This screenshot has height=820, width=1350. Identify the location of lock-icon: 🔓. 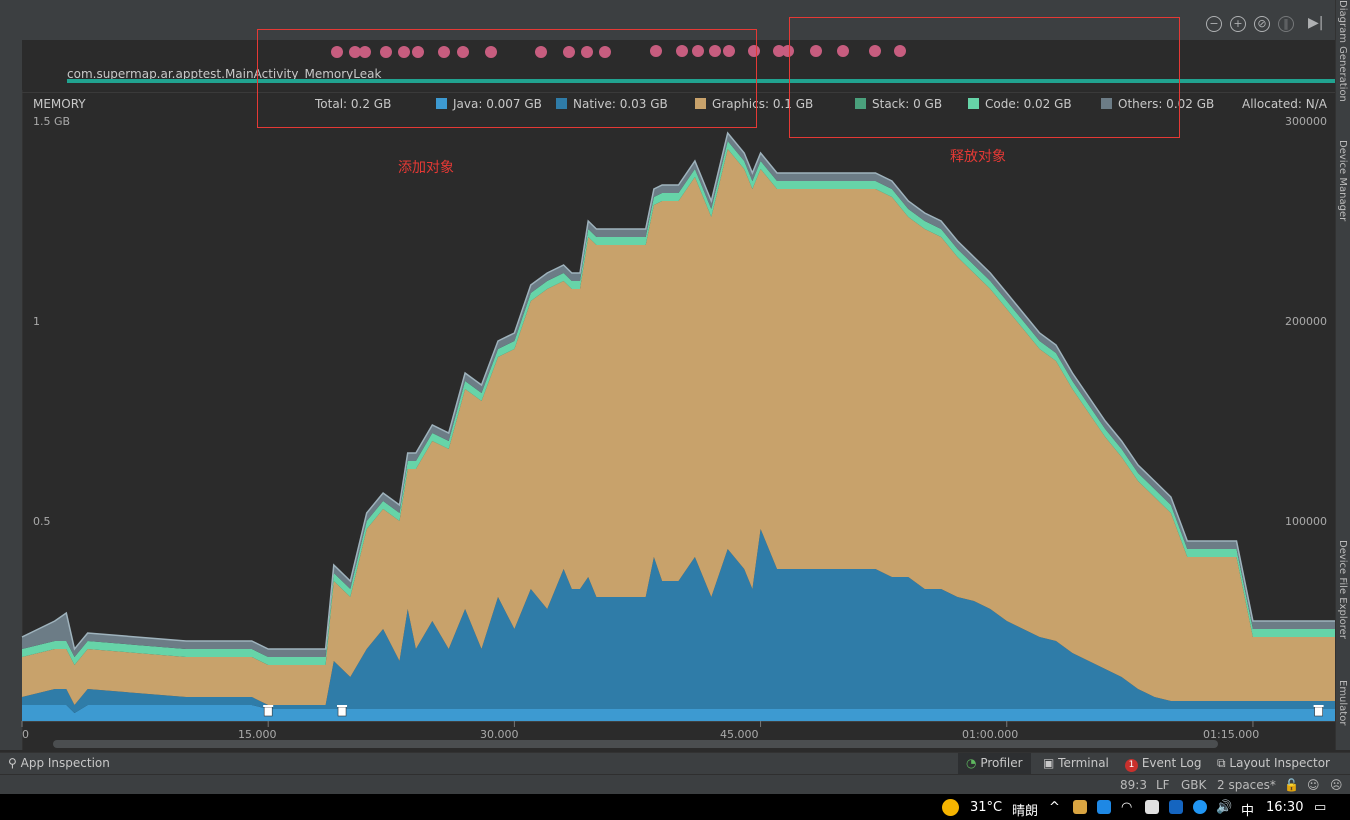
(1291, 785).